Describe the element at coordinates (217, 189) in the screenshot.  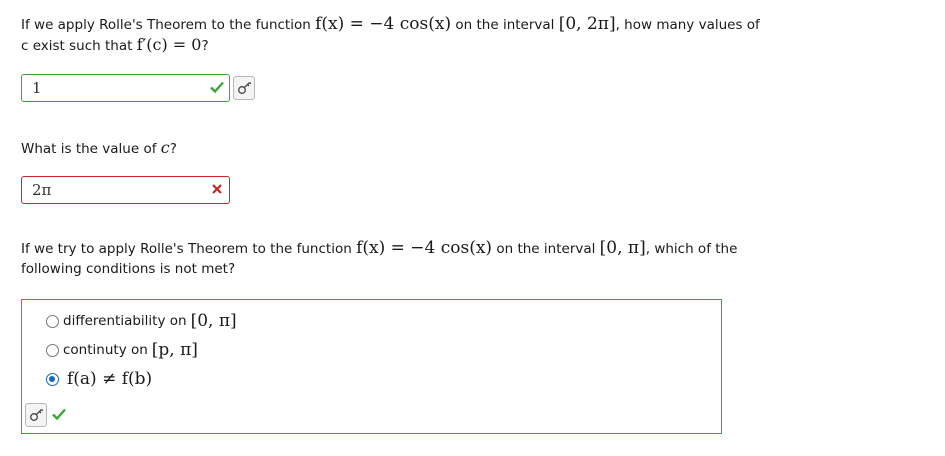
I see `x-mark-icon` at that location.